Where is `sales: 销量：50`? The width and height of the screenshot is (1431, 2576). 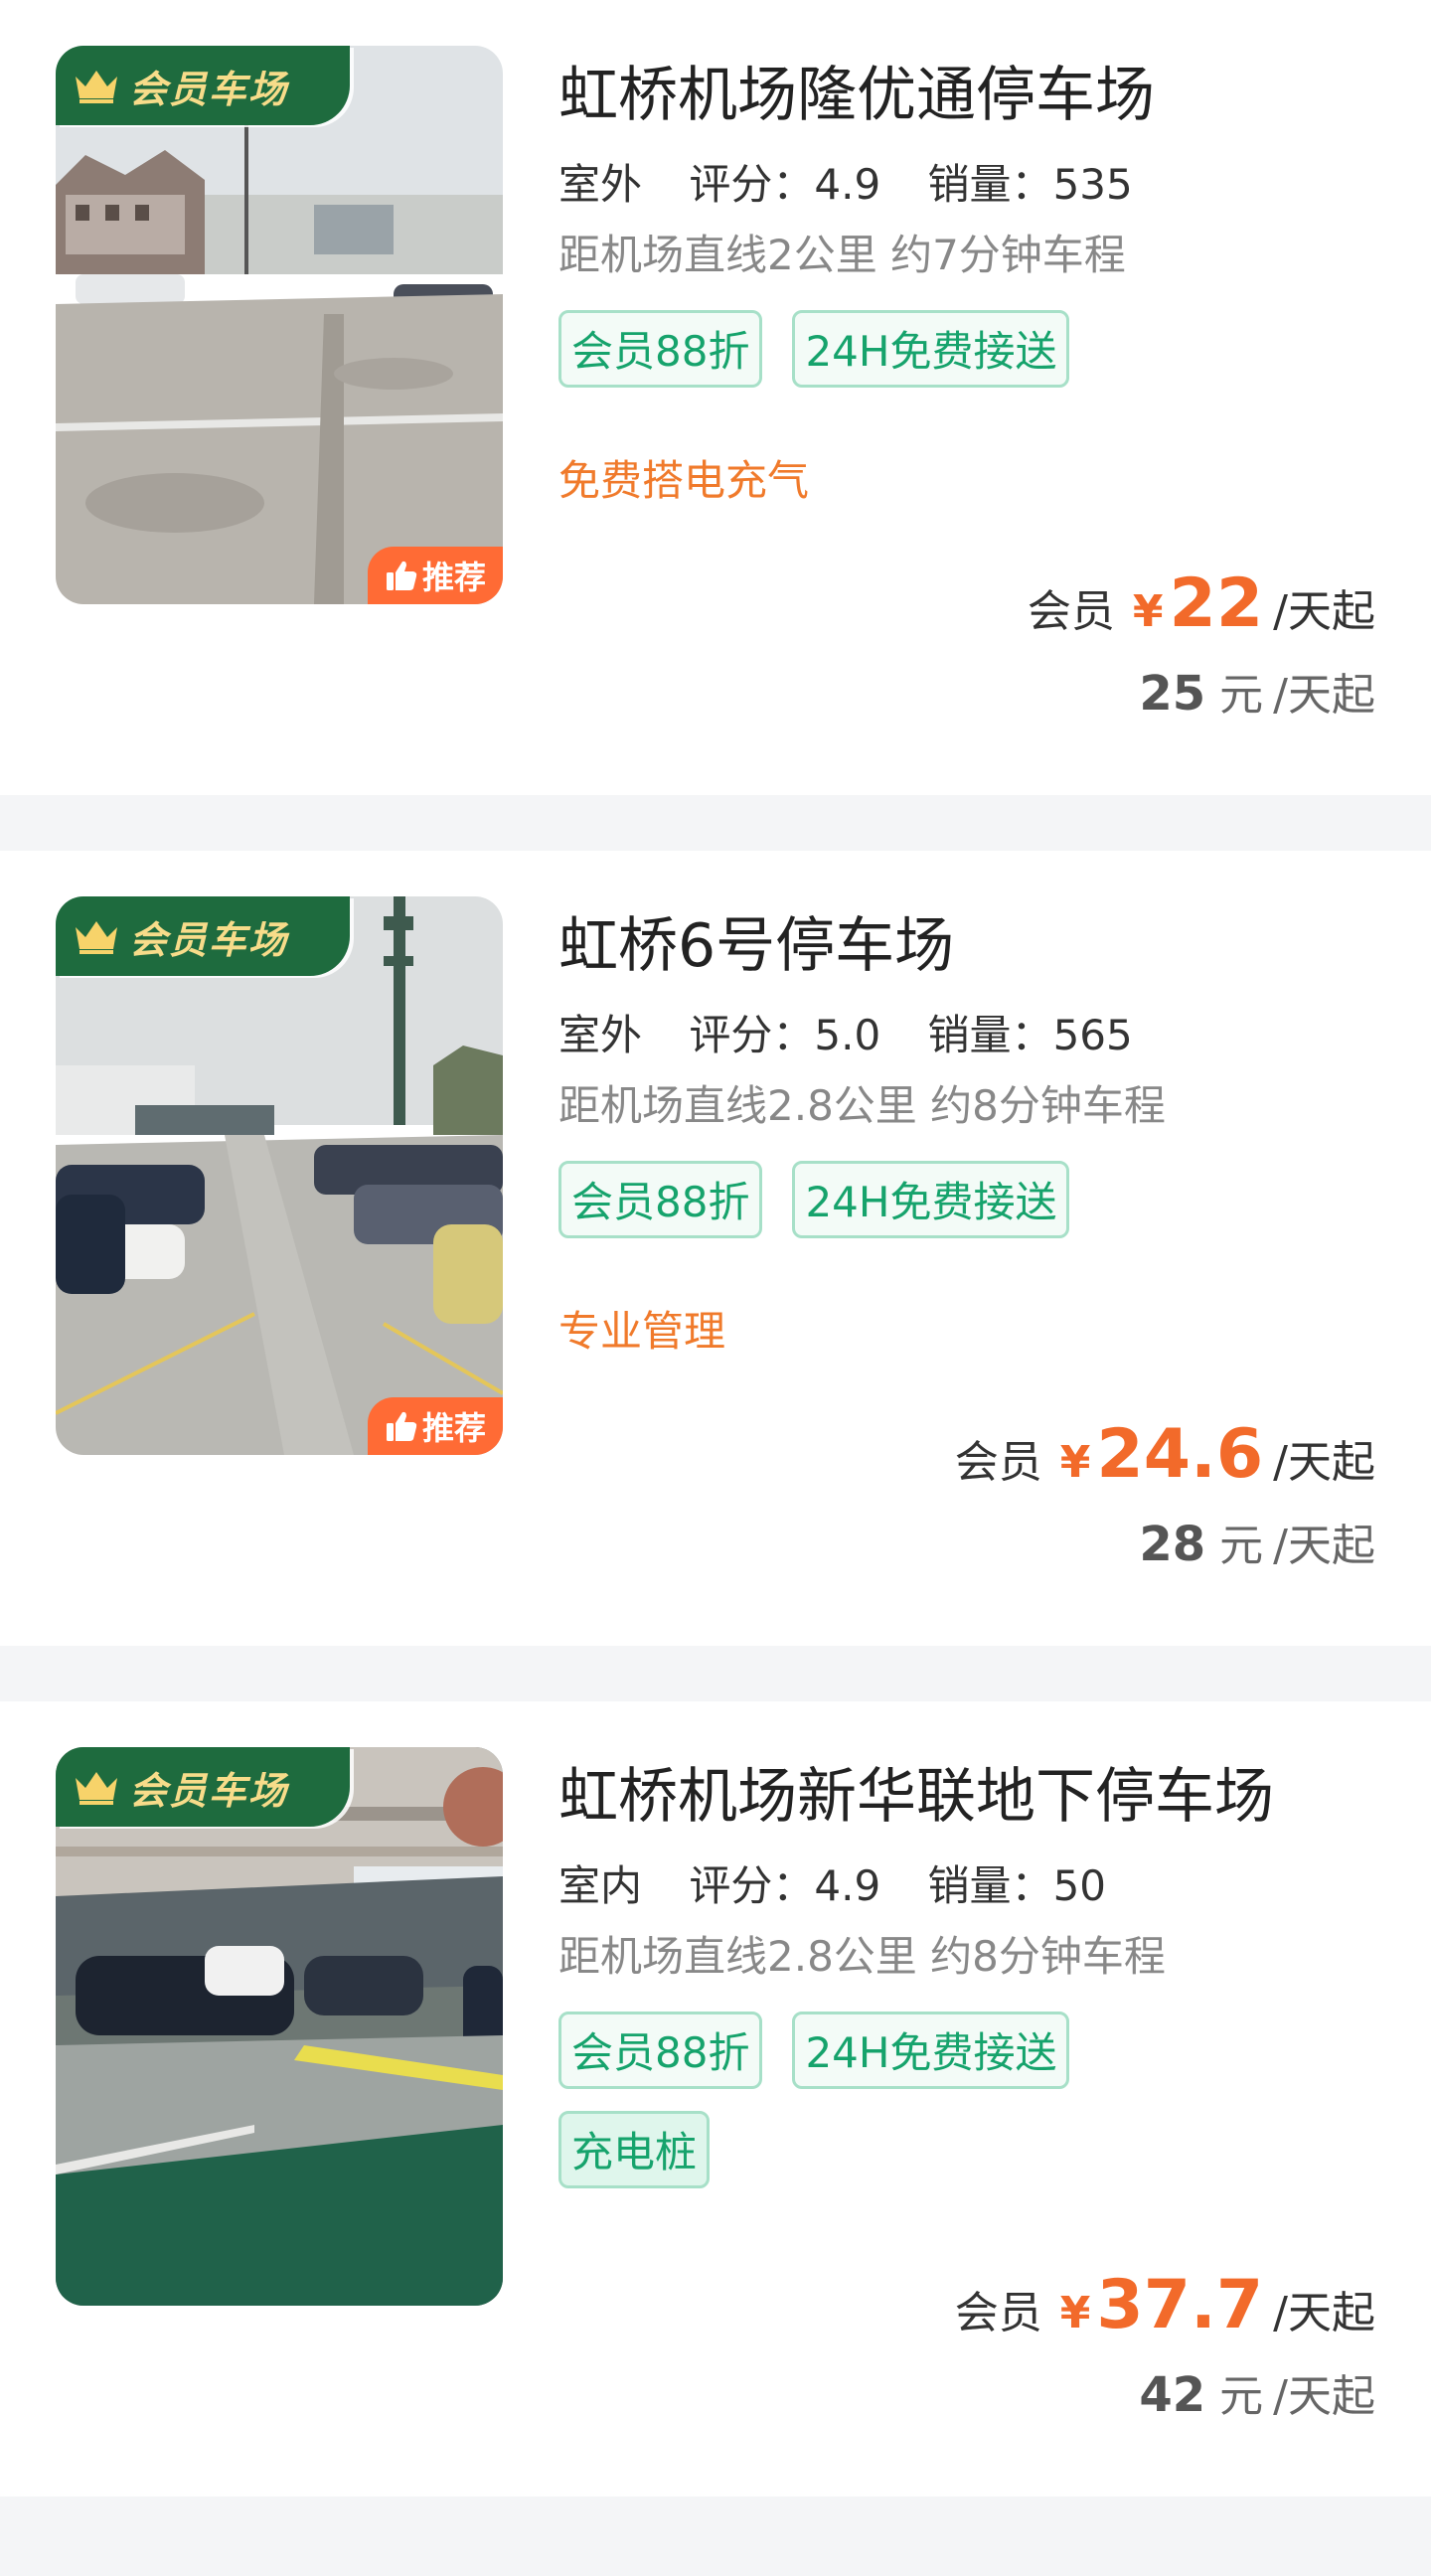 sales: 销量：50 is located at coordinates (1017, 1885).